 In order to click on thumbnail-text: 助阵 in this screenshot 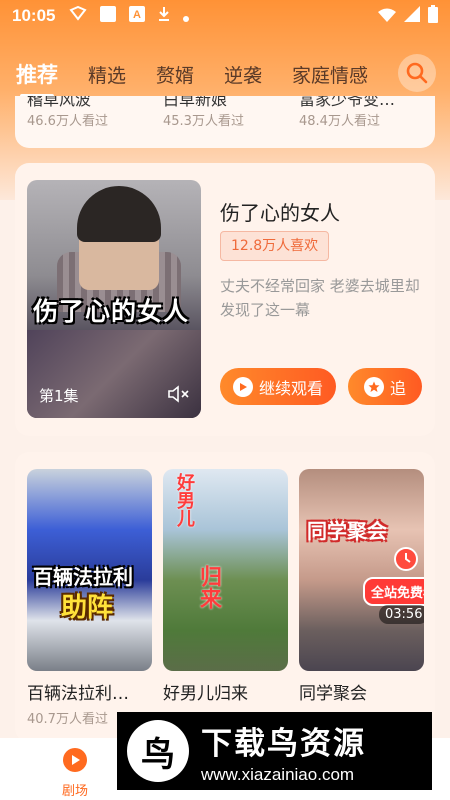, I will do `click(87, 608)`.